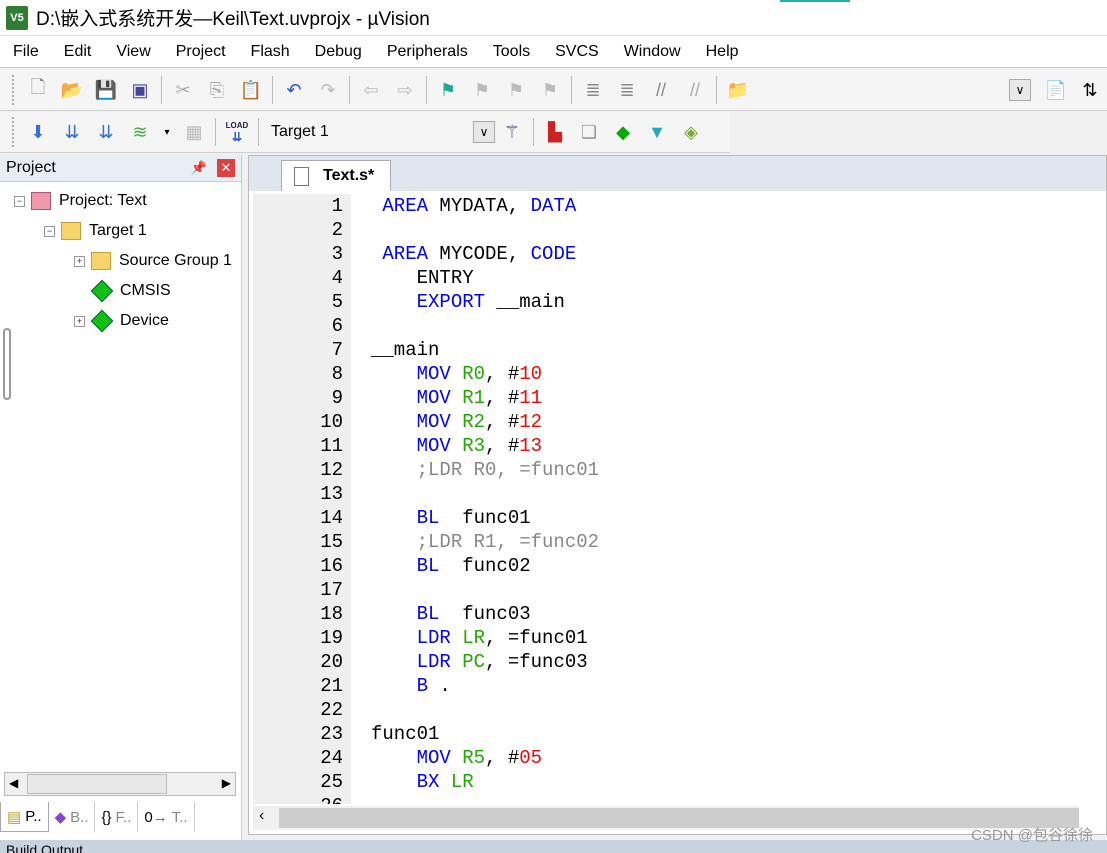  Describe the element at coordinates (121, 321) in the screenshot. I see `tree-item: + Device` at that location.